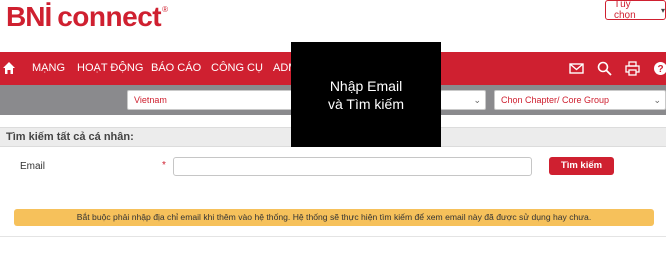 This screenshot has height=265, width=666. I want to click on options-dropdown: Tùy chọn ▾, so click(635, 10).